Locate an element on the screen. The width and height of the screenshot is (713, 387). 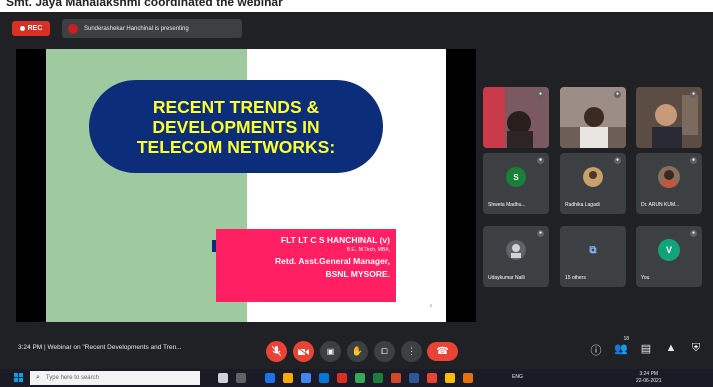
mail-icon is located at coordinates (324, 378).